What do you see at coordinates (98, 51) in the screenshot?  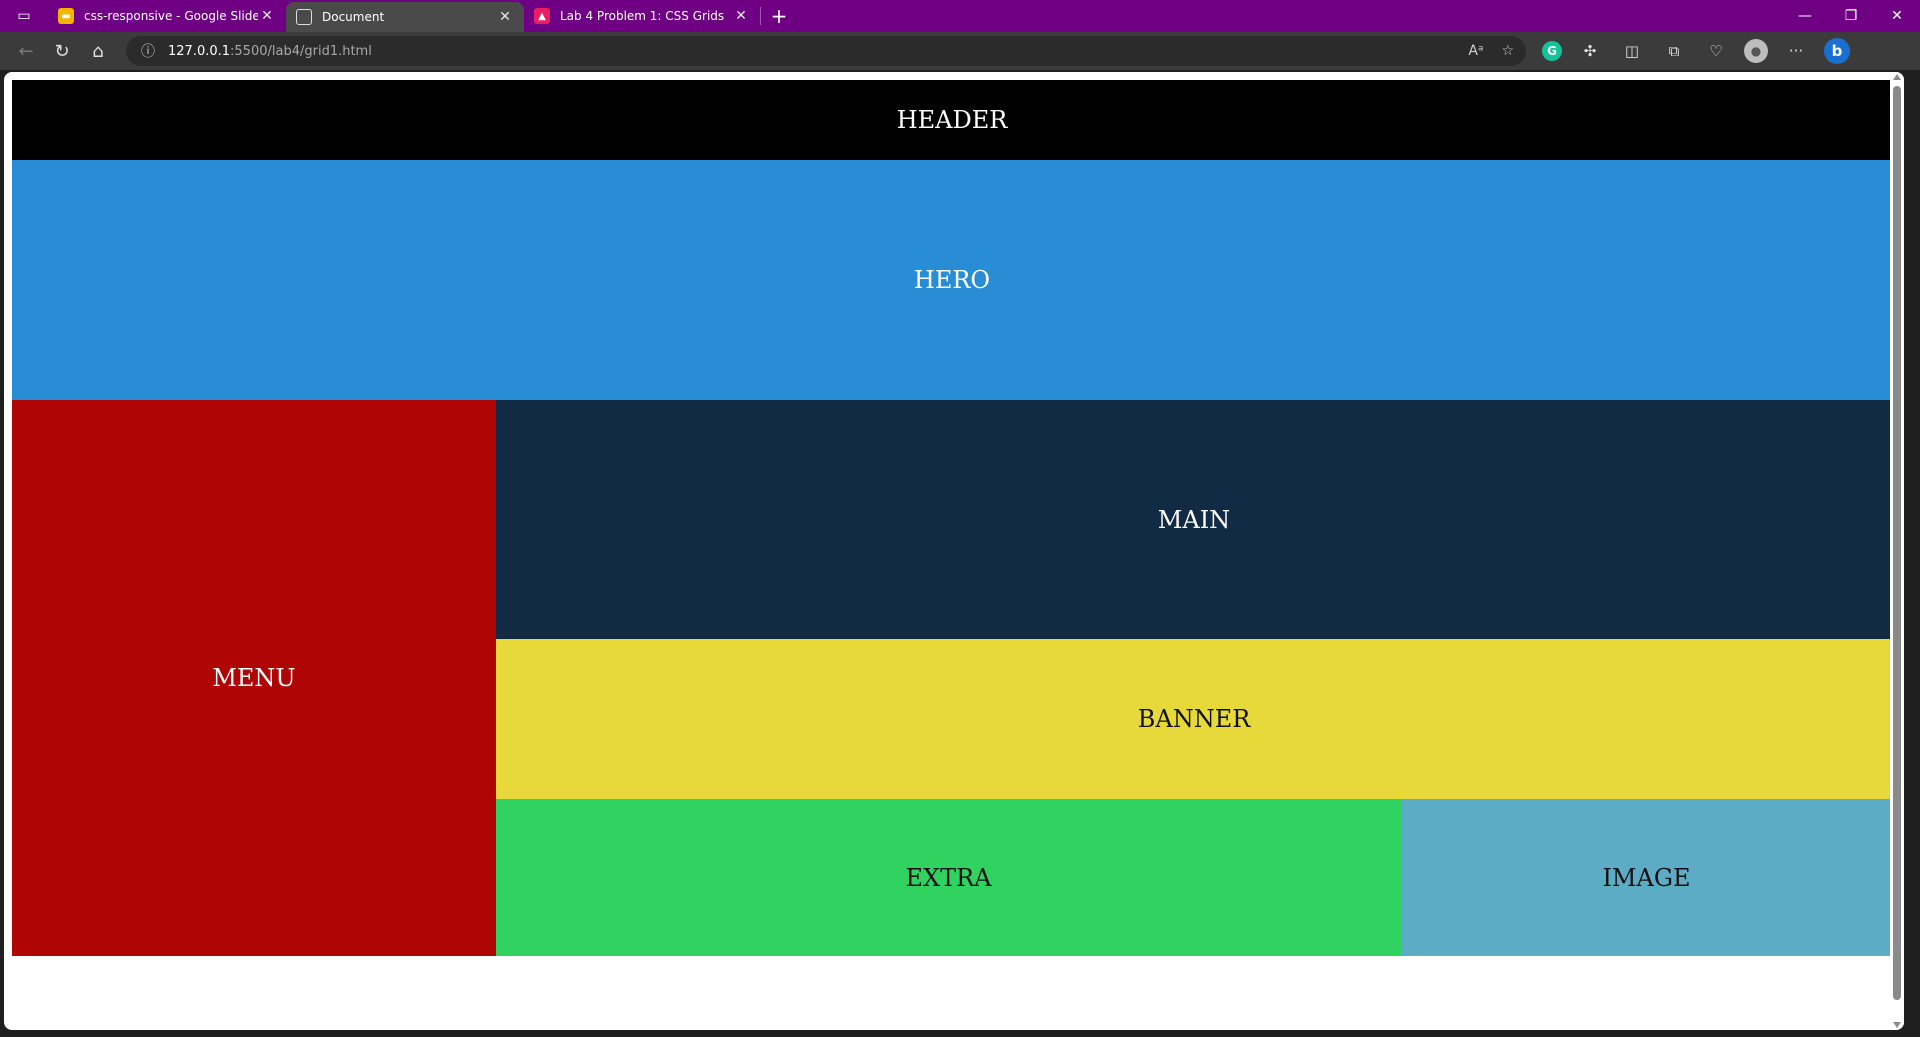 I see `home-icon: ⌂` at bounding box center [98, 51].